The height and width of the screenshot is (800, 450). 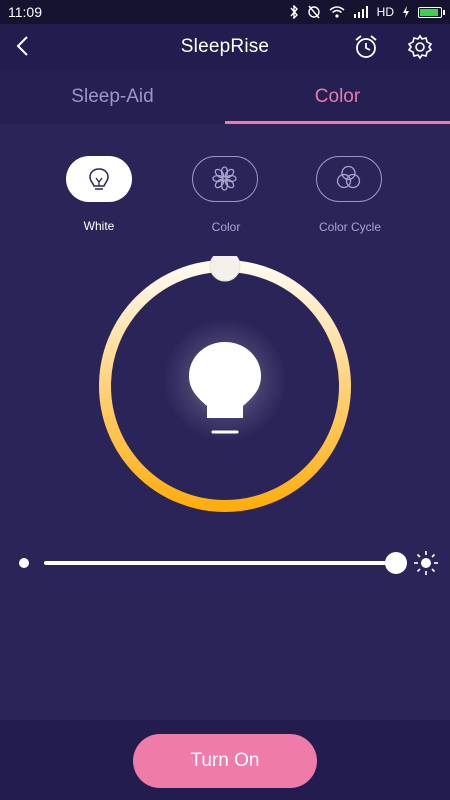 What do you see at coordinates (112, 97) in the screenshot?
I see `tab-sleep-aid: Sleep-Aid` at bounding box center [112, 97].